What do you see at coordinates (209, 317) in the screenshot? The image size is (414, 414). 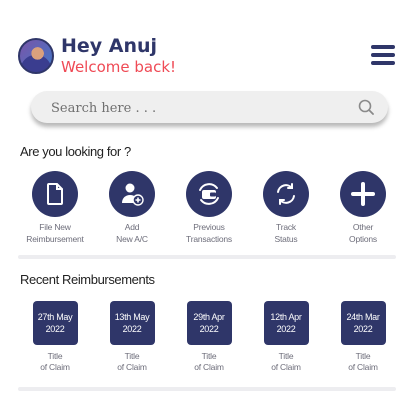 I see `reimbursement-date-day: 29th Apr` at bounding box center [209, 317].